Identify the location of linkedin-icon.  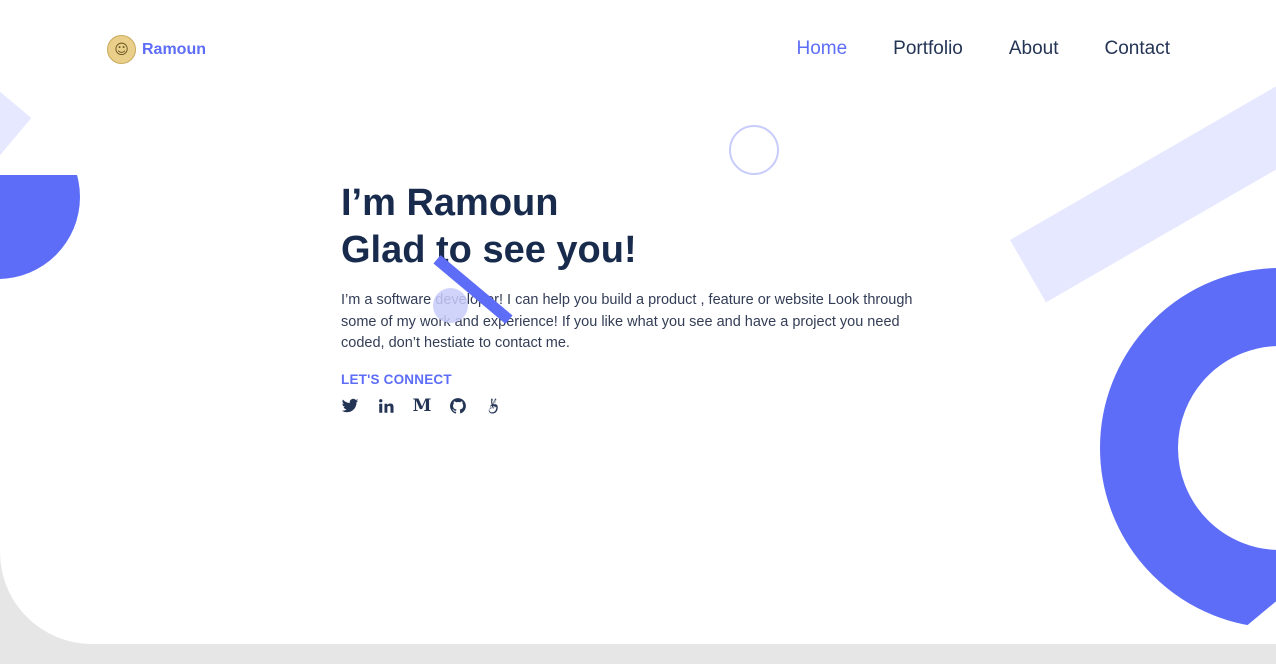
(386, 406).